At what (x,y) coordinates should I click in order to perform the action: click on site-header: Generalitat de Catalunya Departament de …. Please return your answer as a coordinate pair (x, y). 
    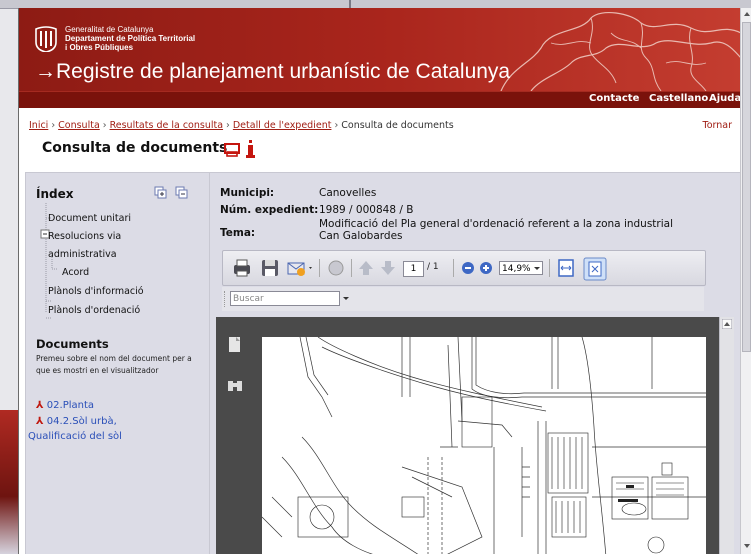
    Looking at the image, I should click on (380, 49).